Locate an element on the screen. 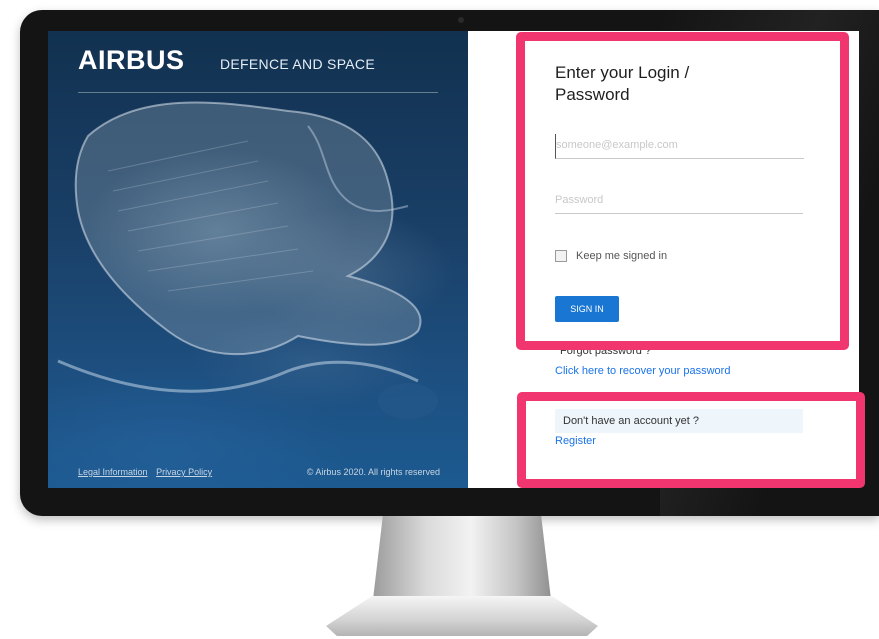  privacy-policy-link: Privacy Policy is located at coordinates (184, 472).